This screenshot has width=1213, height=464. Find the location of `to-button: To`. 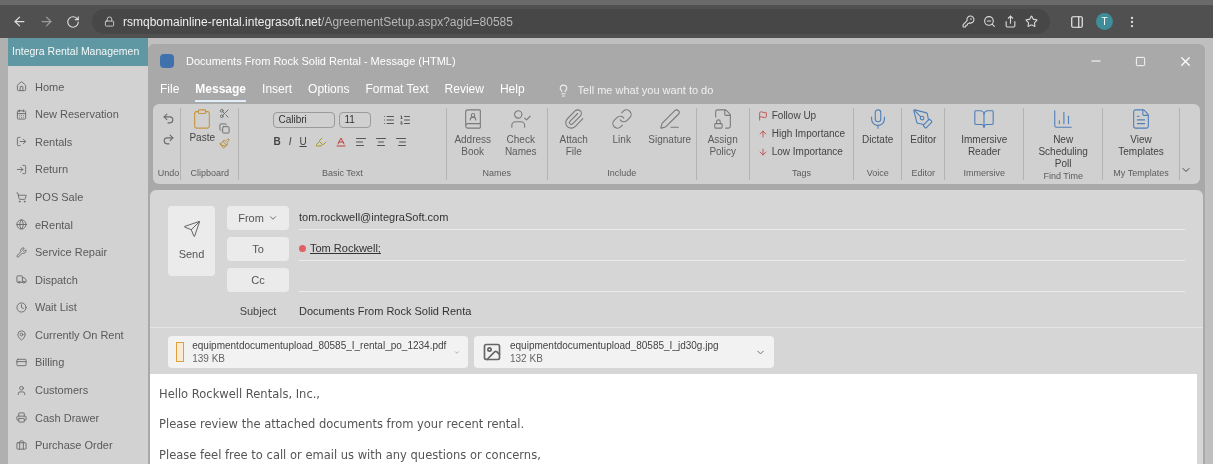

to-button: To is located at coordinates (258, 249).